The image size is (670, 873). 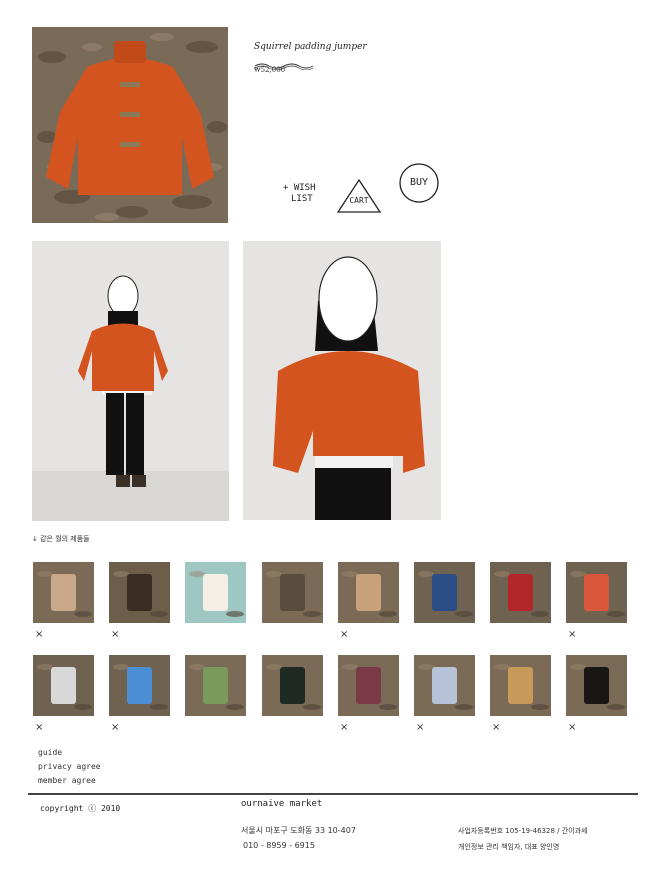 What do you see at coordinates (523, 831) in the screenshot?
I see `business-registration: 사업자등록번호 105-19-46328 / 간이과세` at bounding box center [523, 831].